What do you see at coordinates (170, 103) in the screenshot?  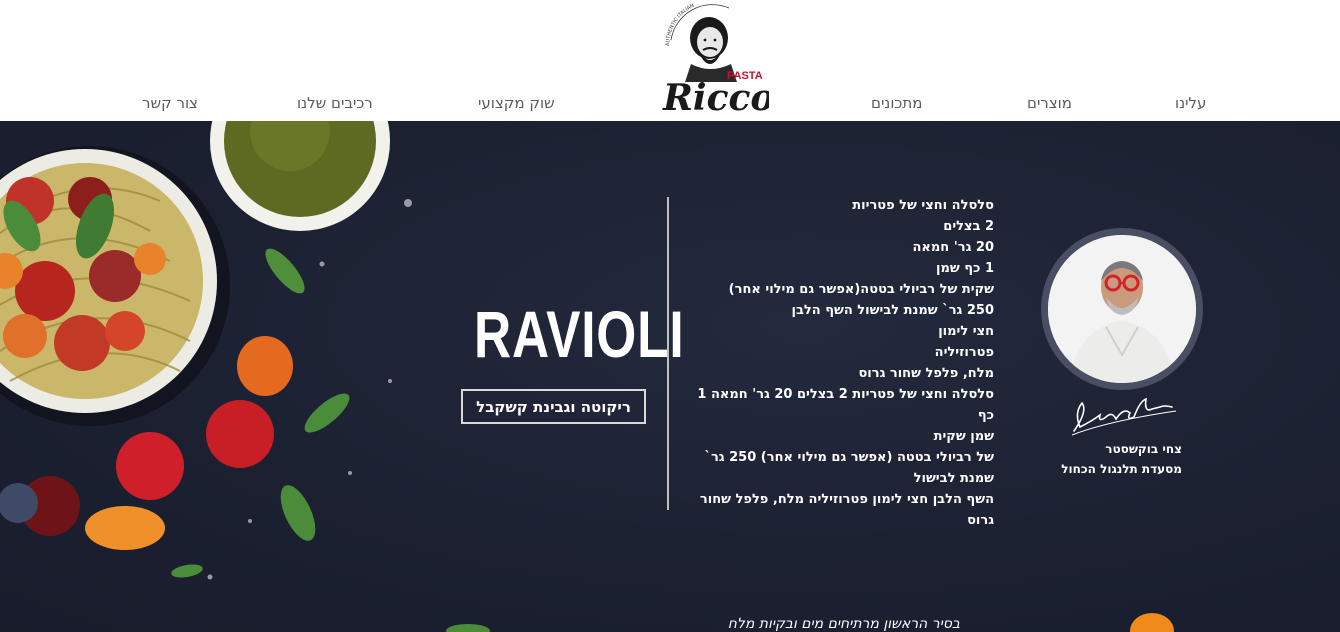 I see `nav-contact: צור קשר` at bounding box center [170, 103].